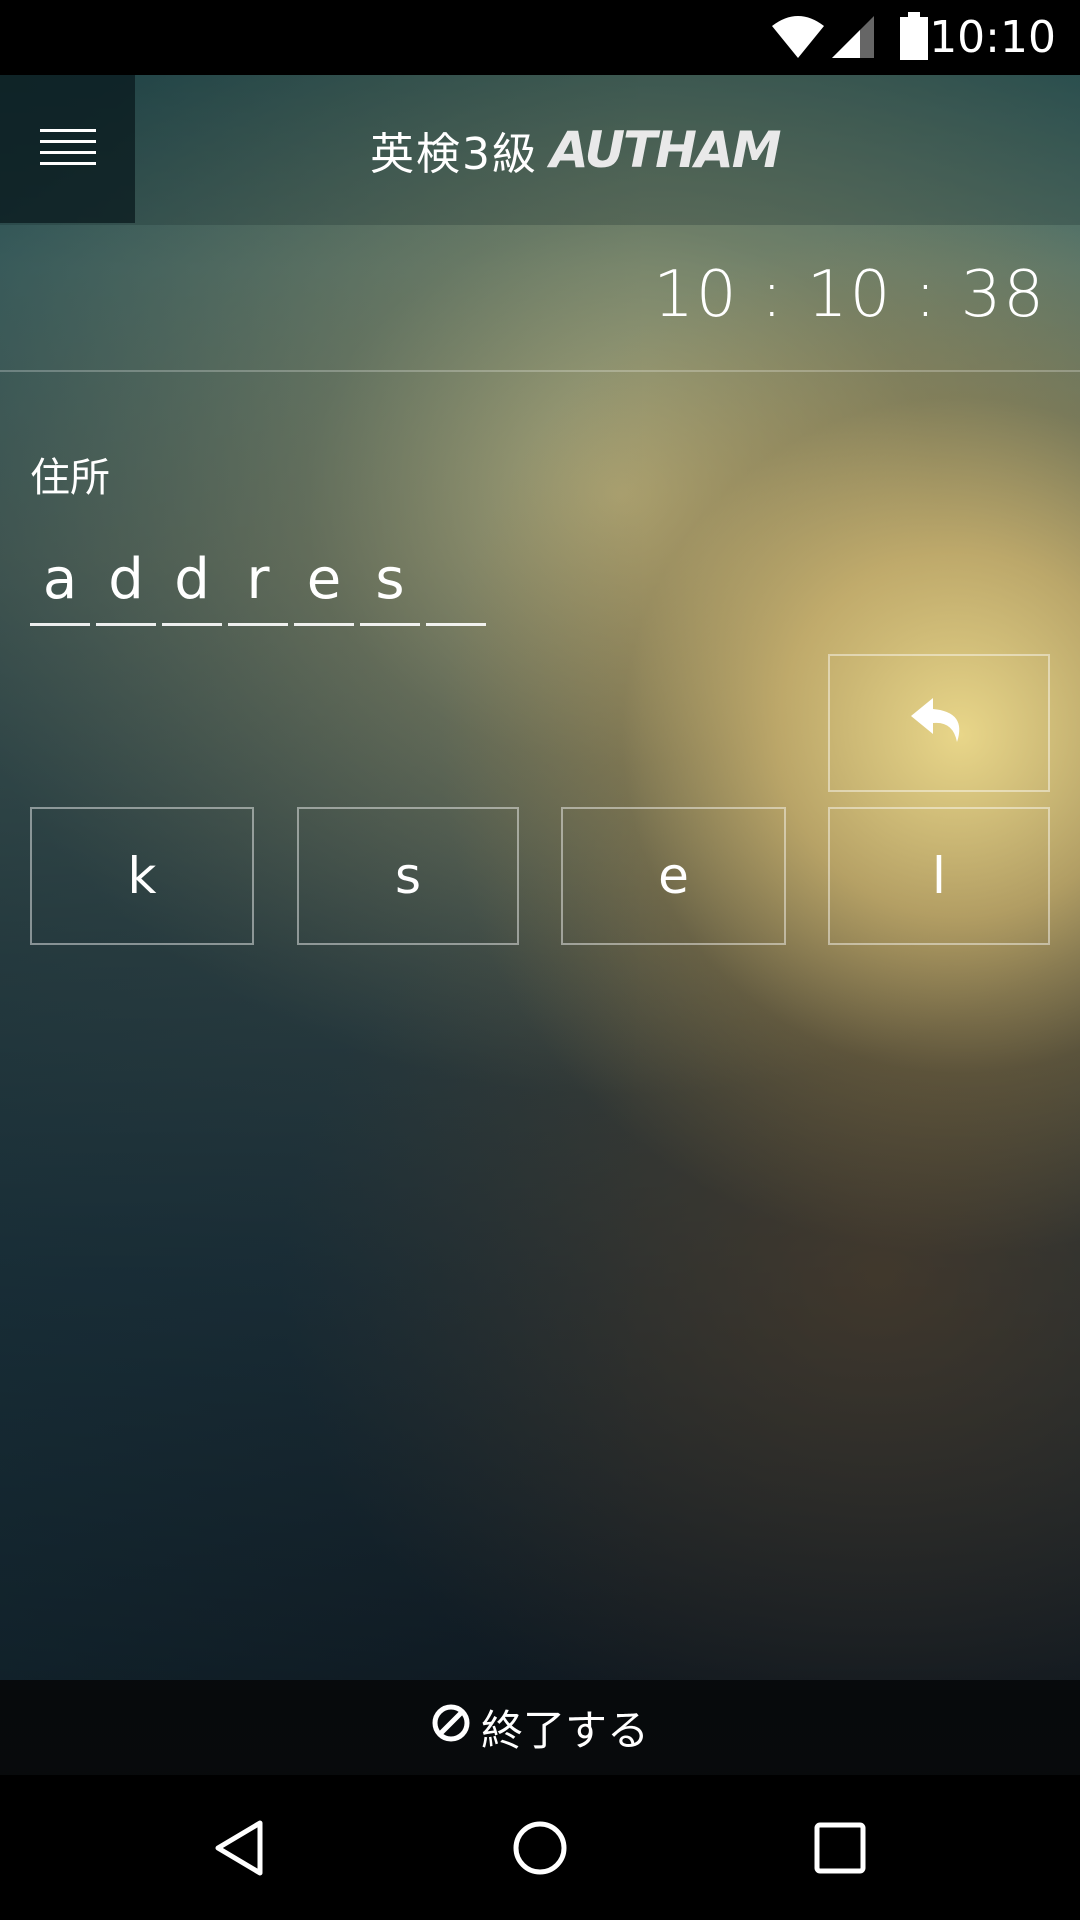 This screenshot has width=1080, height=1920. What do you see at coordinates (60, 583) in the screenshot?
I see `answer-slot: a` at bounding box center [60, 583].